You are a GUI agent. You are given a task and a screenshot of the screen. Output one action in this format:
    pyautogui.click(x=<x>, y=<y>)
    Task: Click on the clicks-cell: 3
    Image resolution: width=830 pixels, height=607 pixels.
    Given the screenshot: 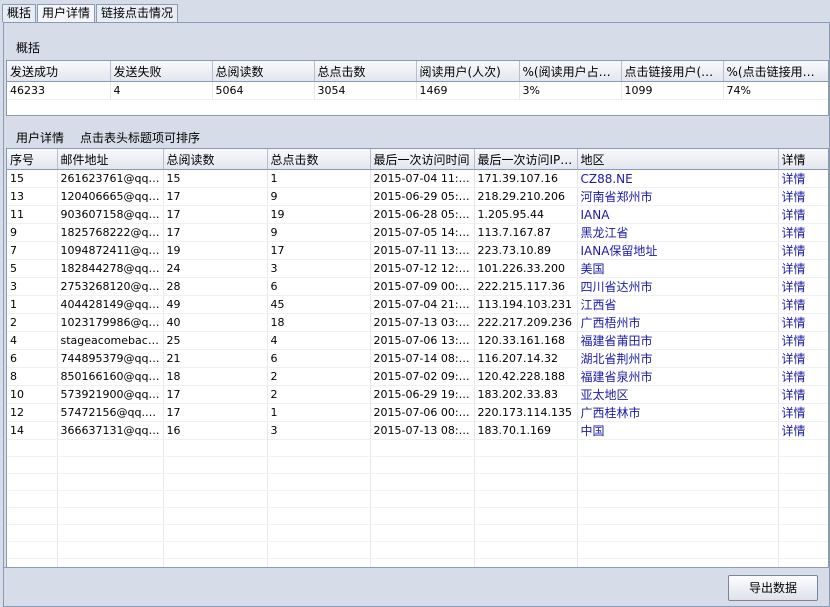 What is the action you would take?
    pyautogui.click(x=319, y=430)
    